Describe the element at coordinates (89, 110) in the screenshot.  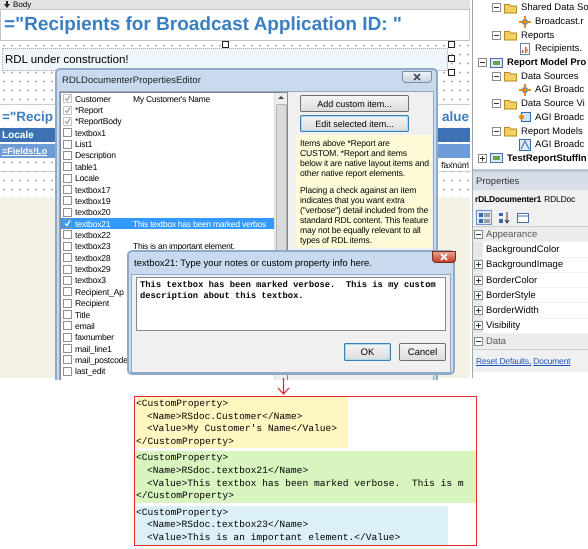
I see `item-name: *Report` at that location.